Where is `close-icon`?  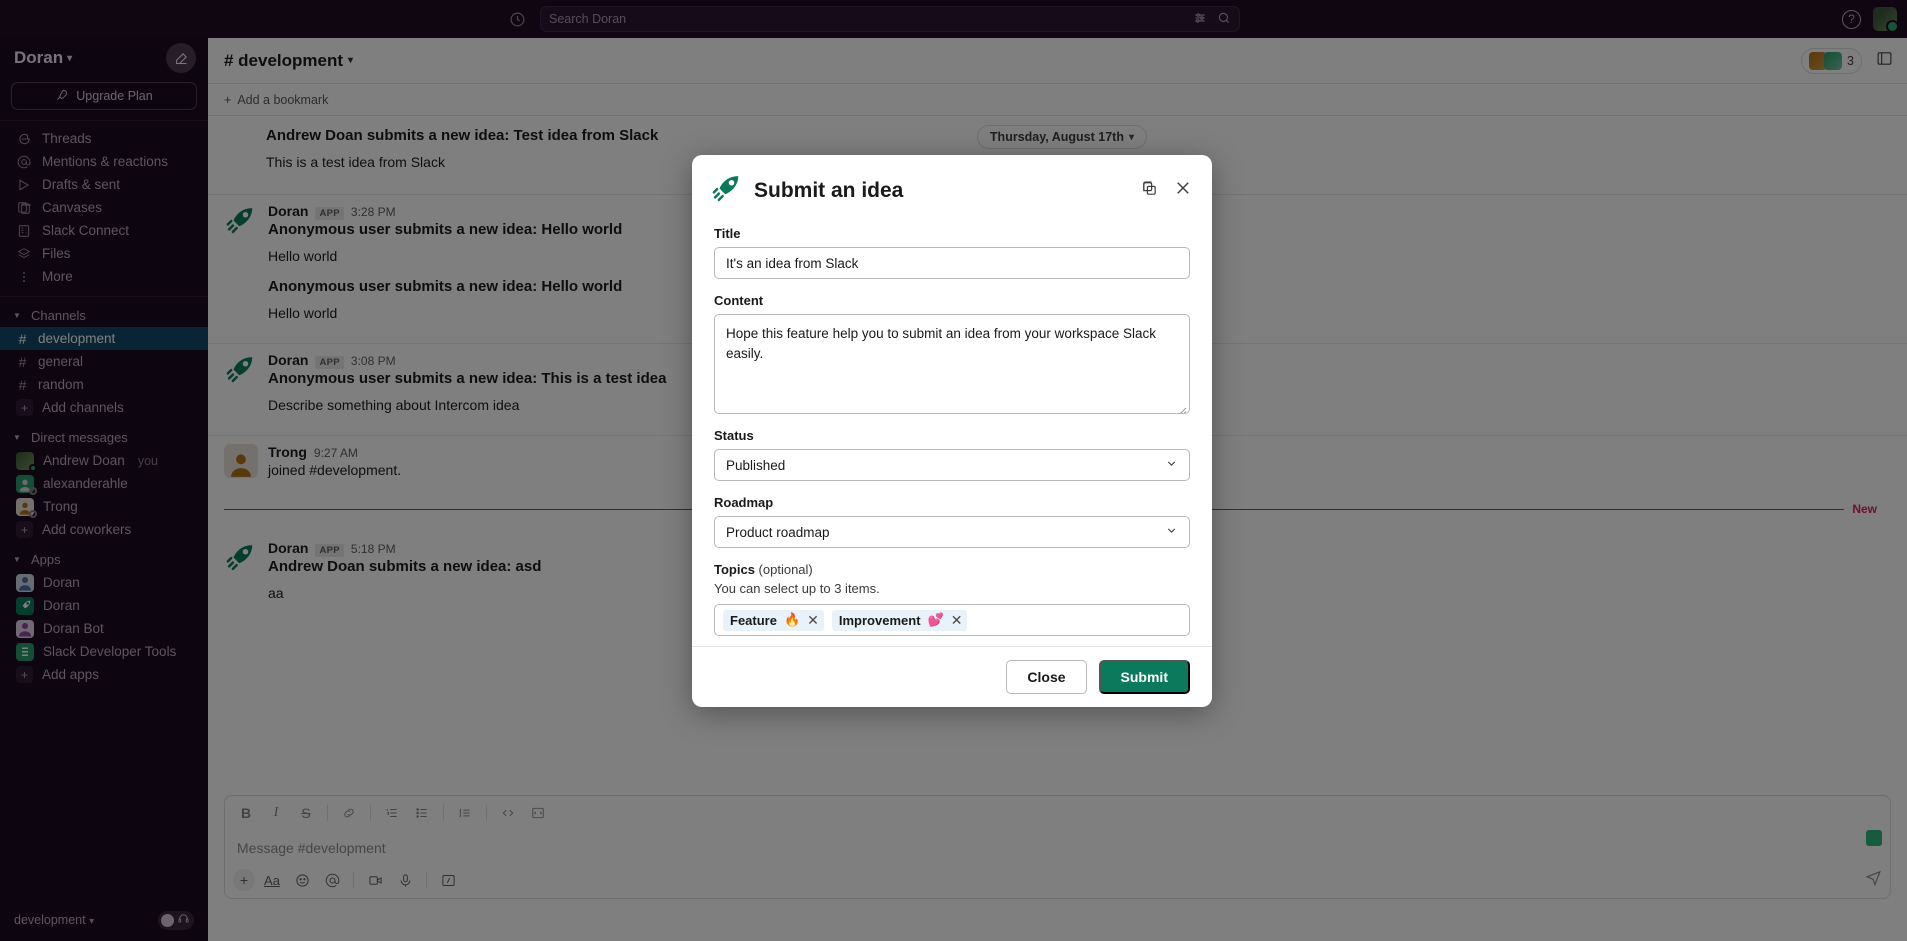
close-icon is located at coordinates (1183, 190).